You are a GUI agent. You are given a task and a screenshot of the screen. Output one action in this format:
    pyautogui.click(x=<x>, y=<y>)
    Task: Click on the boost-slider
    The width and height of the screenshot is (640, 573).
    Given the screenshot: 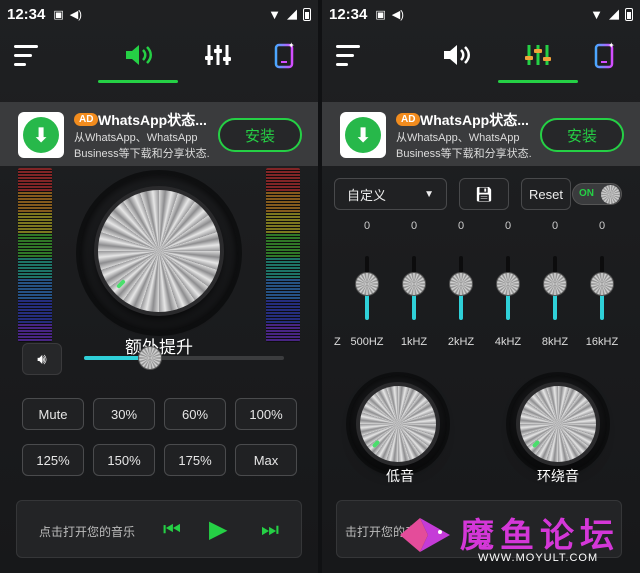 What is the action you would take?
    pyautogui.click(x=184, y=358)
    